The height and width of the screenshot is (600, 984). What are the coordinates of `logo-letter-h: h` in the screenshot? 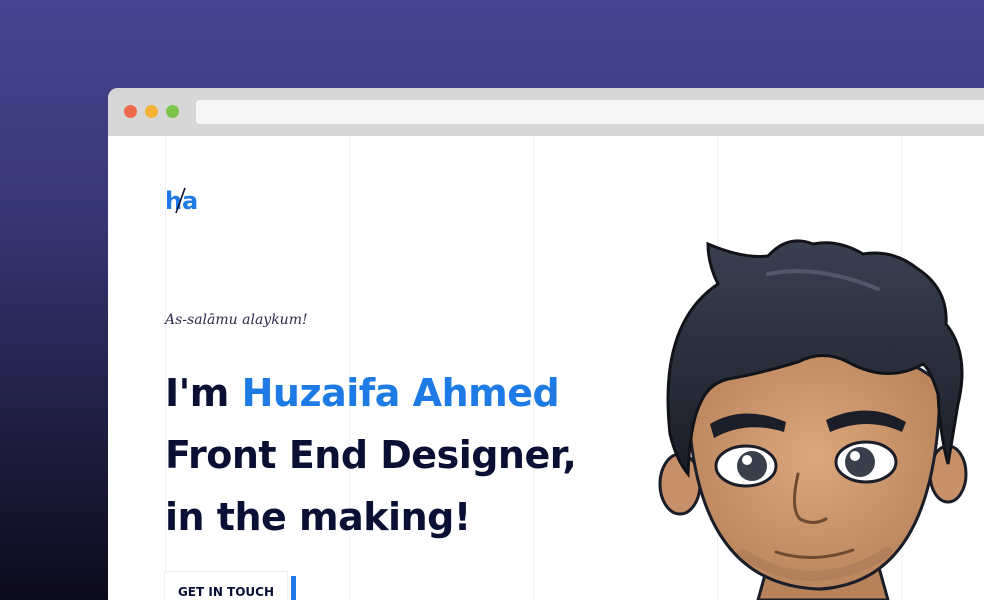 It's located at (173, 200).